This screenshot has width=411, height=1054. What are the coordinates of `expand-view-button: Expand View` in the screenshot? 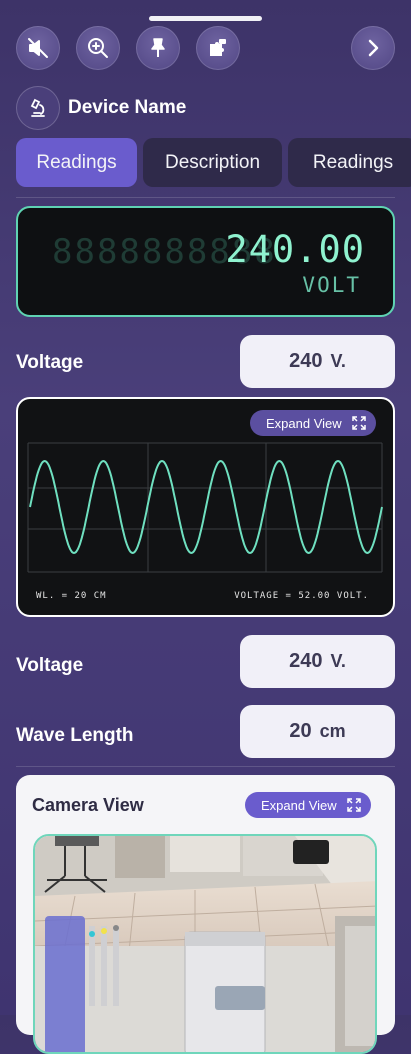 It's located at (313, 423).